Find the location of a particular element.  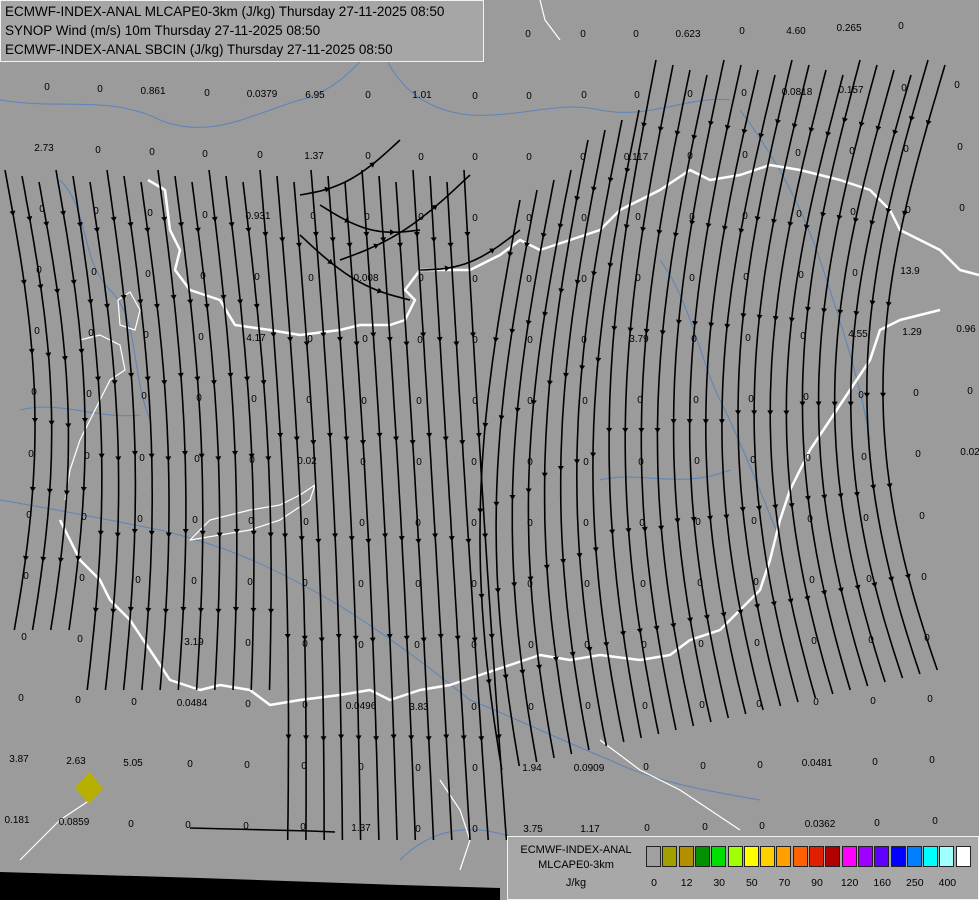

cin-value: 0.0481 is located at coordinates (817, 763).